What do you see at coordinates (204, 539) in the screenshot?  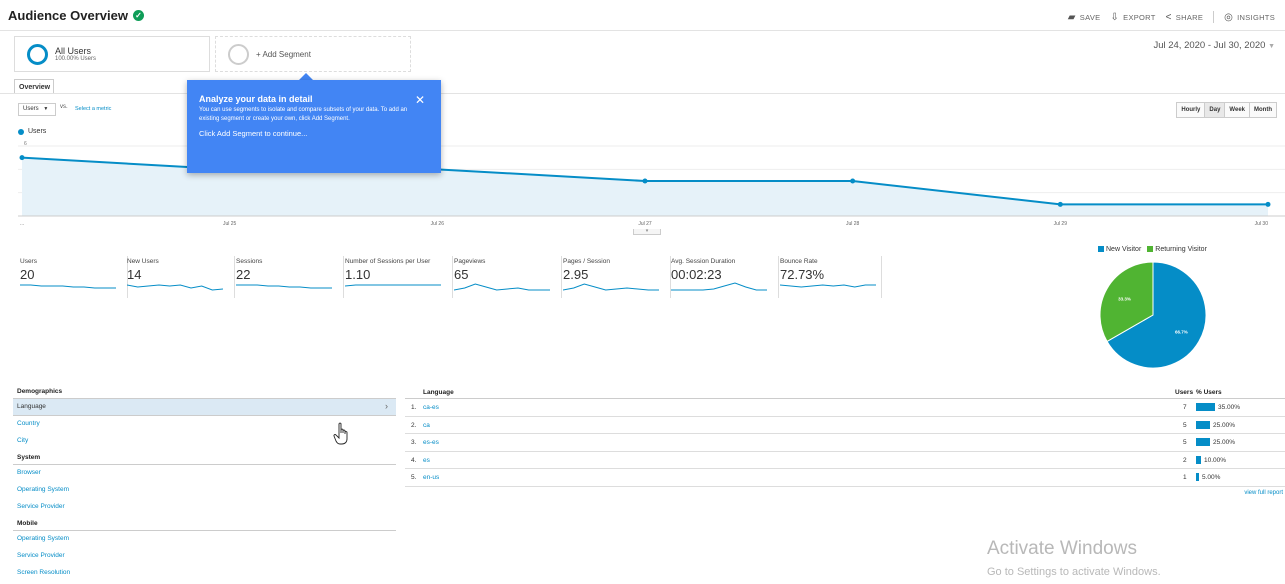 I see `nav-item-mobile-os: Operating System` at bounding box center [204, 539].